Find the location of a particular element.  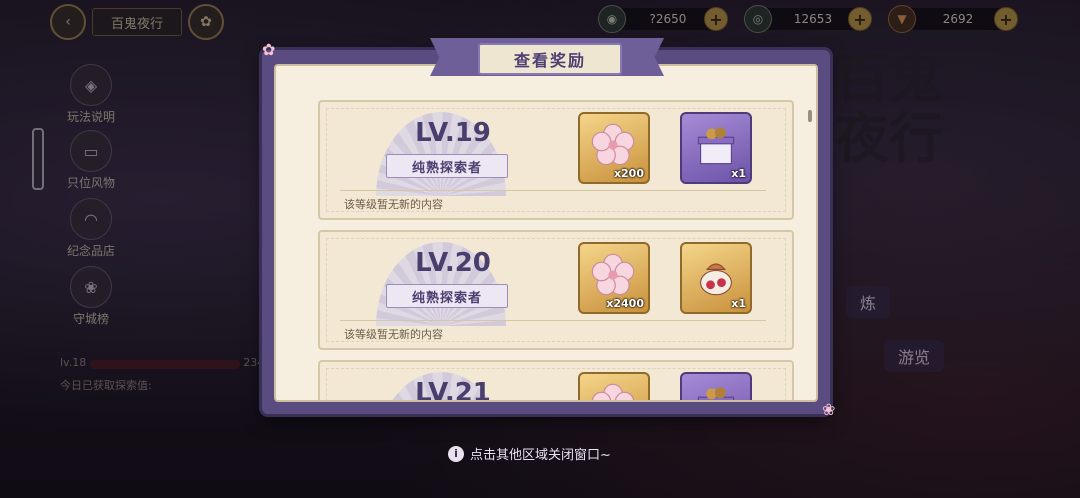

reward-qty: x2400 is located at coordinates (625, 303).